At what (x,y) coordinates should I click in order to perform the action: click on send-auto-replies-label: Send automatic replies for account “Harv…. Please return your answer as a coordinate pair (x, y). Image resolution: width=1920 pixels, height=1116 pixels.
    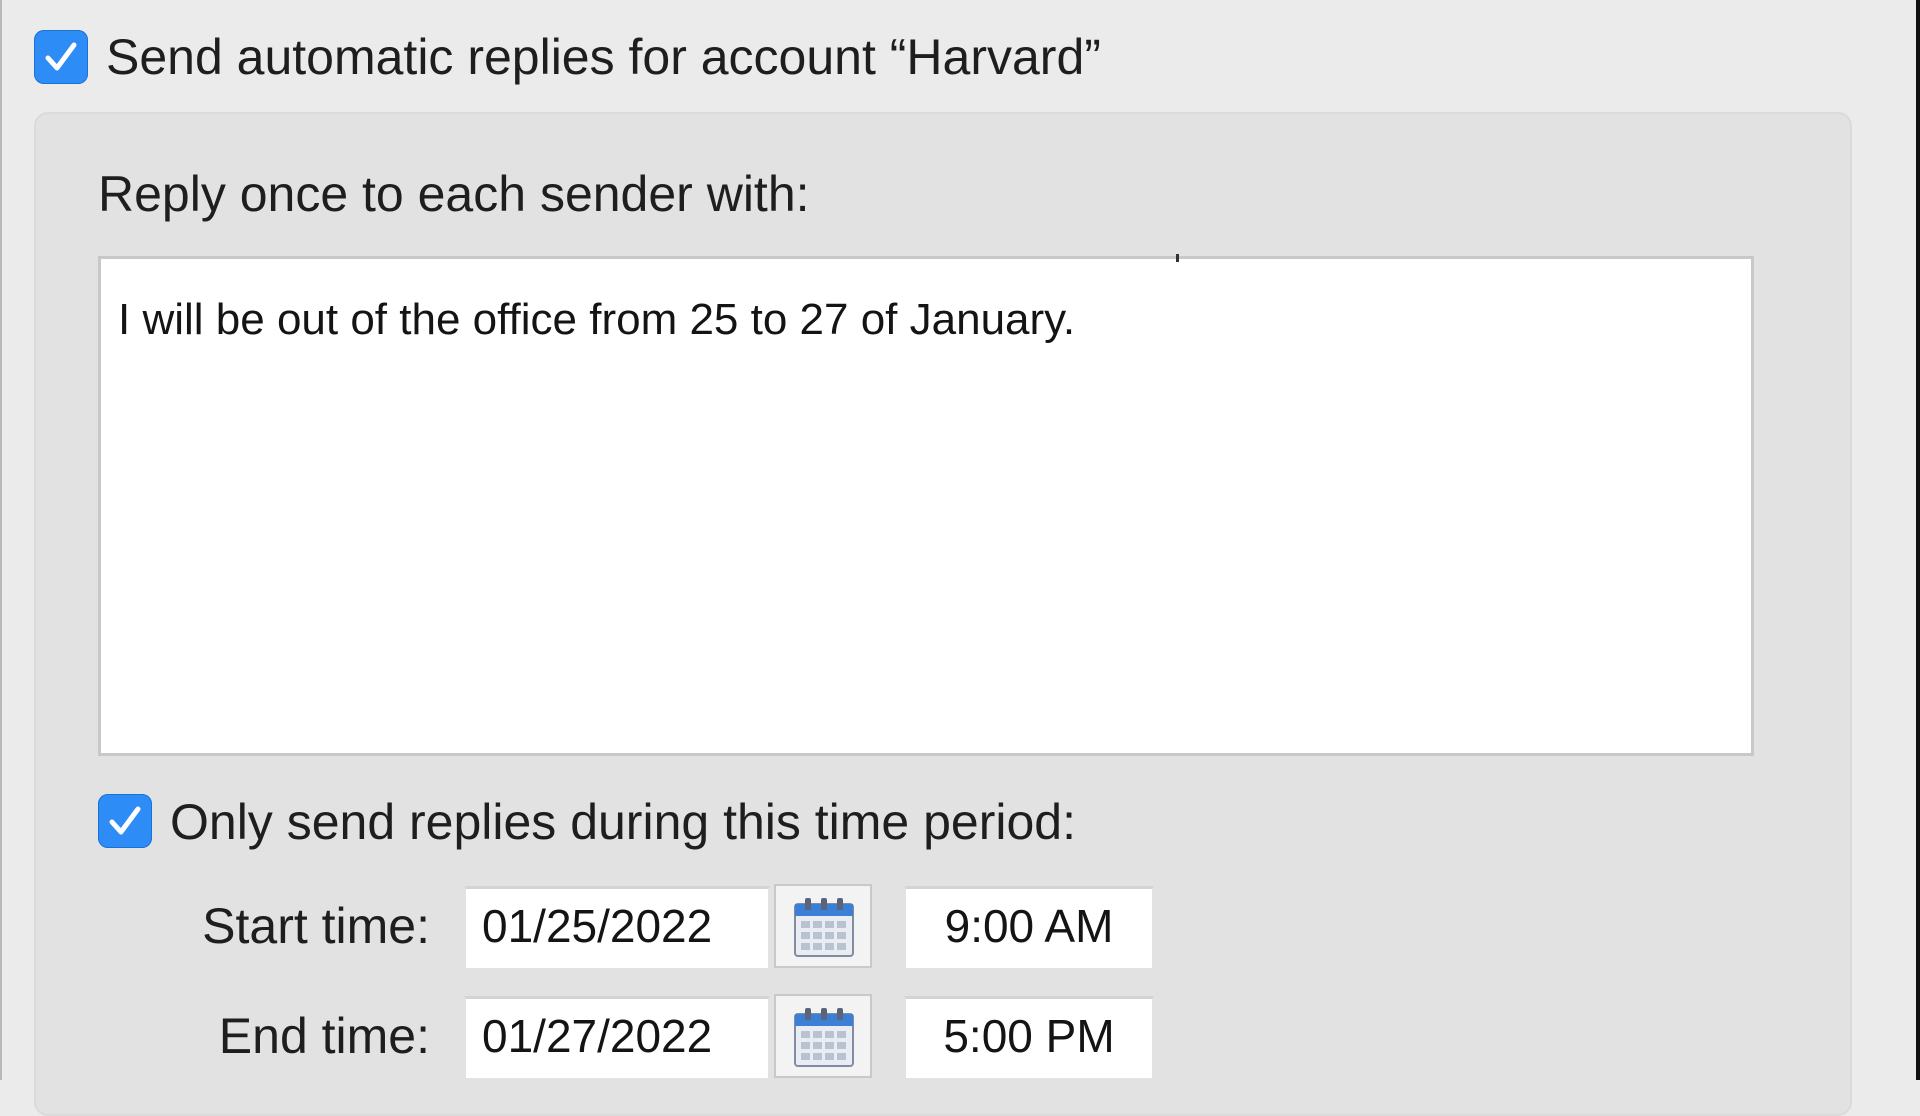
    Looking at the image, I should click on (603, 57).